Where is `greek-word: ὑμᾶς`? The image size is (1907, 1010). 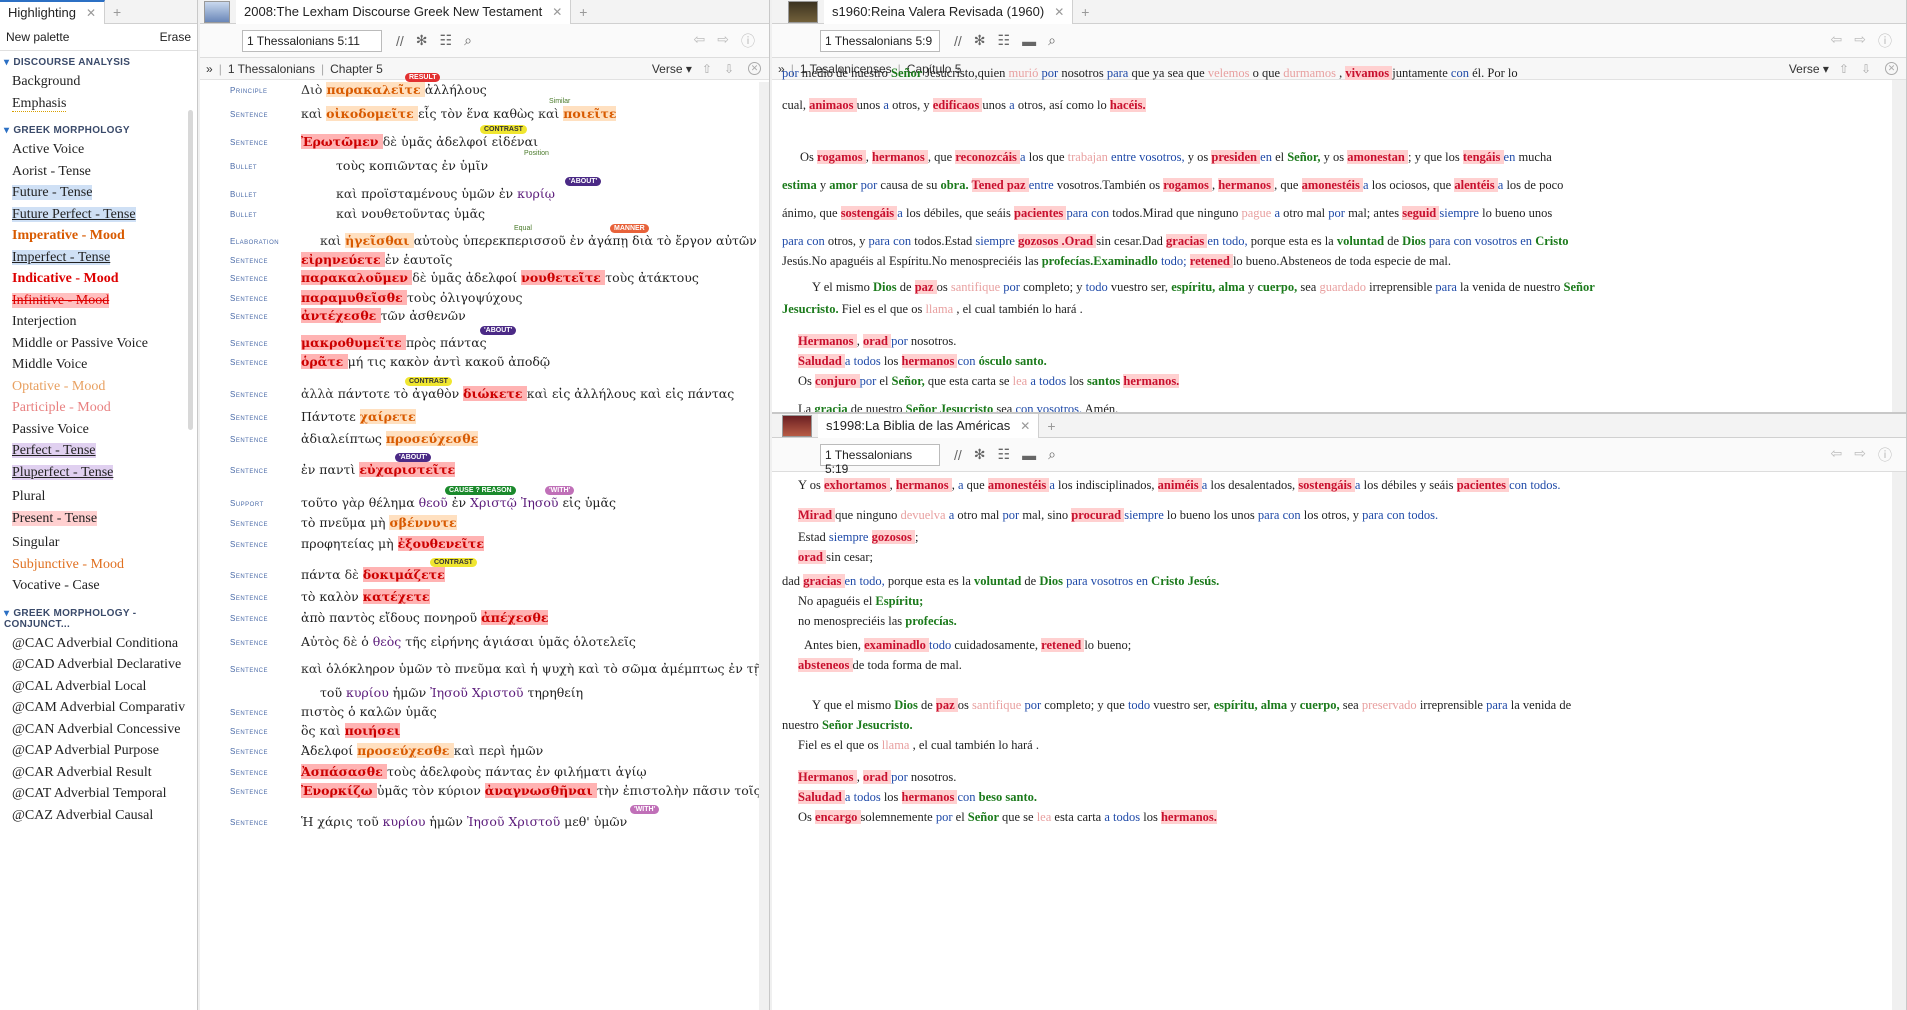
greek-word: ὑμᾶς is located at coordinates (469, 213).